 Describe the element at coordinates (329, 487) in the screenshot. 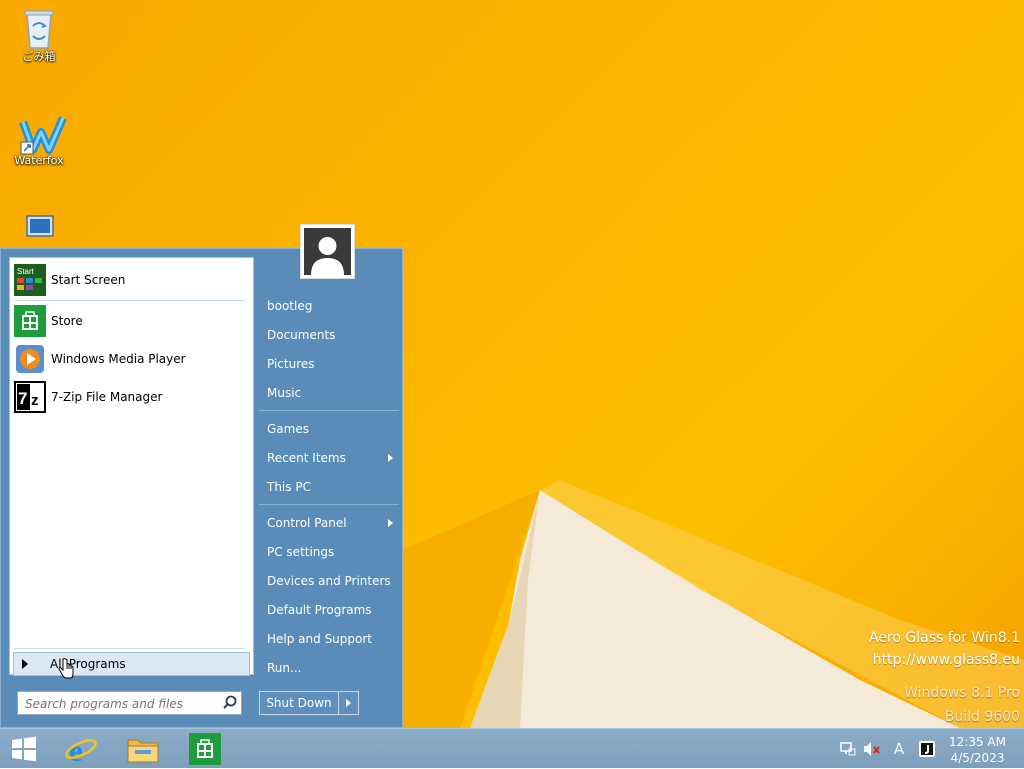

I see `right-item-this-pc: This PC` at that location.